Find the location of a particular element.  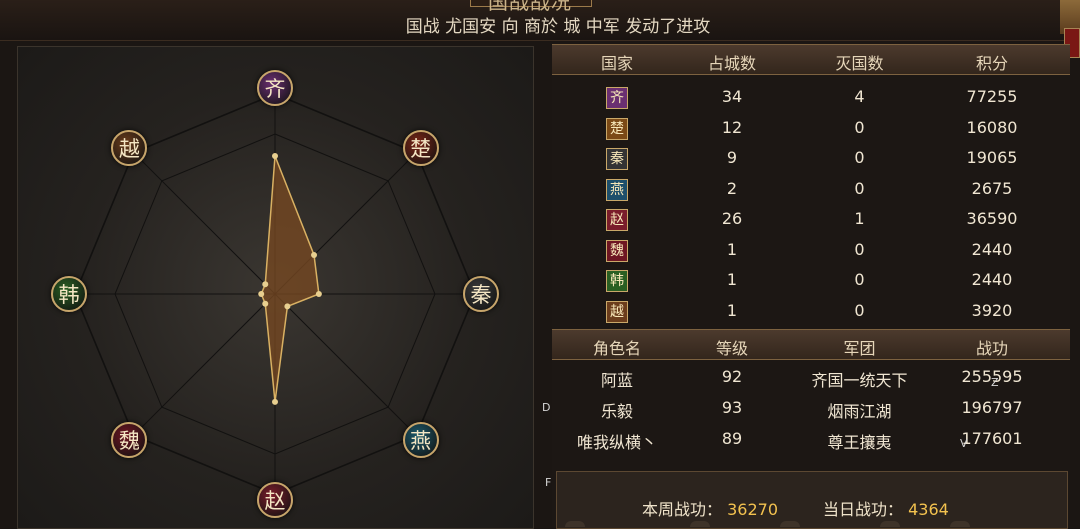

player-level: 92 is located at coordinates (732, 376).